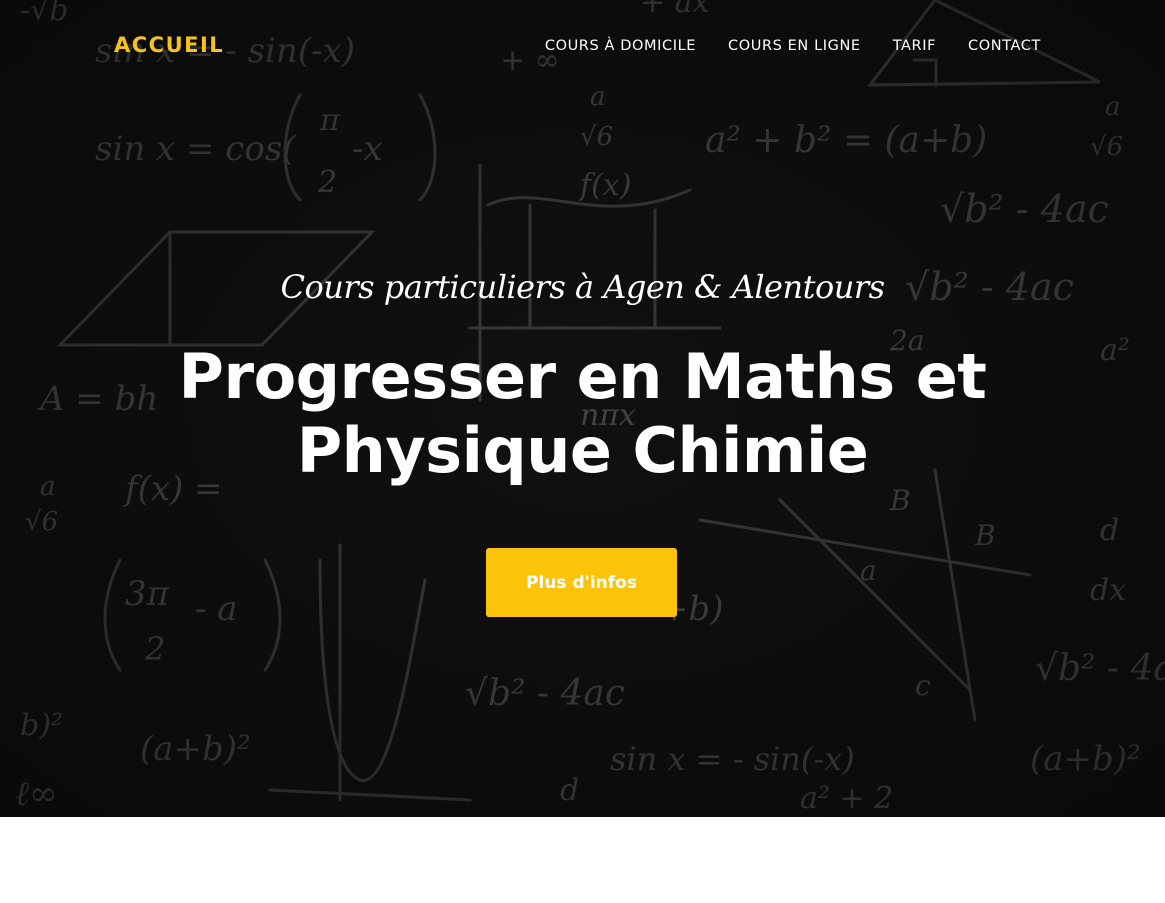 Image resolution: width=1165 pixels, height=903 pixels. What do you see at coordinates (581, 582) in the screenshot?
I see `more-info-button: Plus d'infos` at bounding box center [581, 582].